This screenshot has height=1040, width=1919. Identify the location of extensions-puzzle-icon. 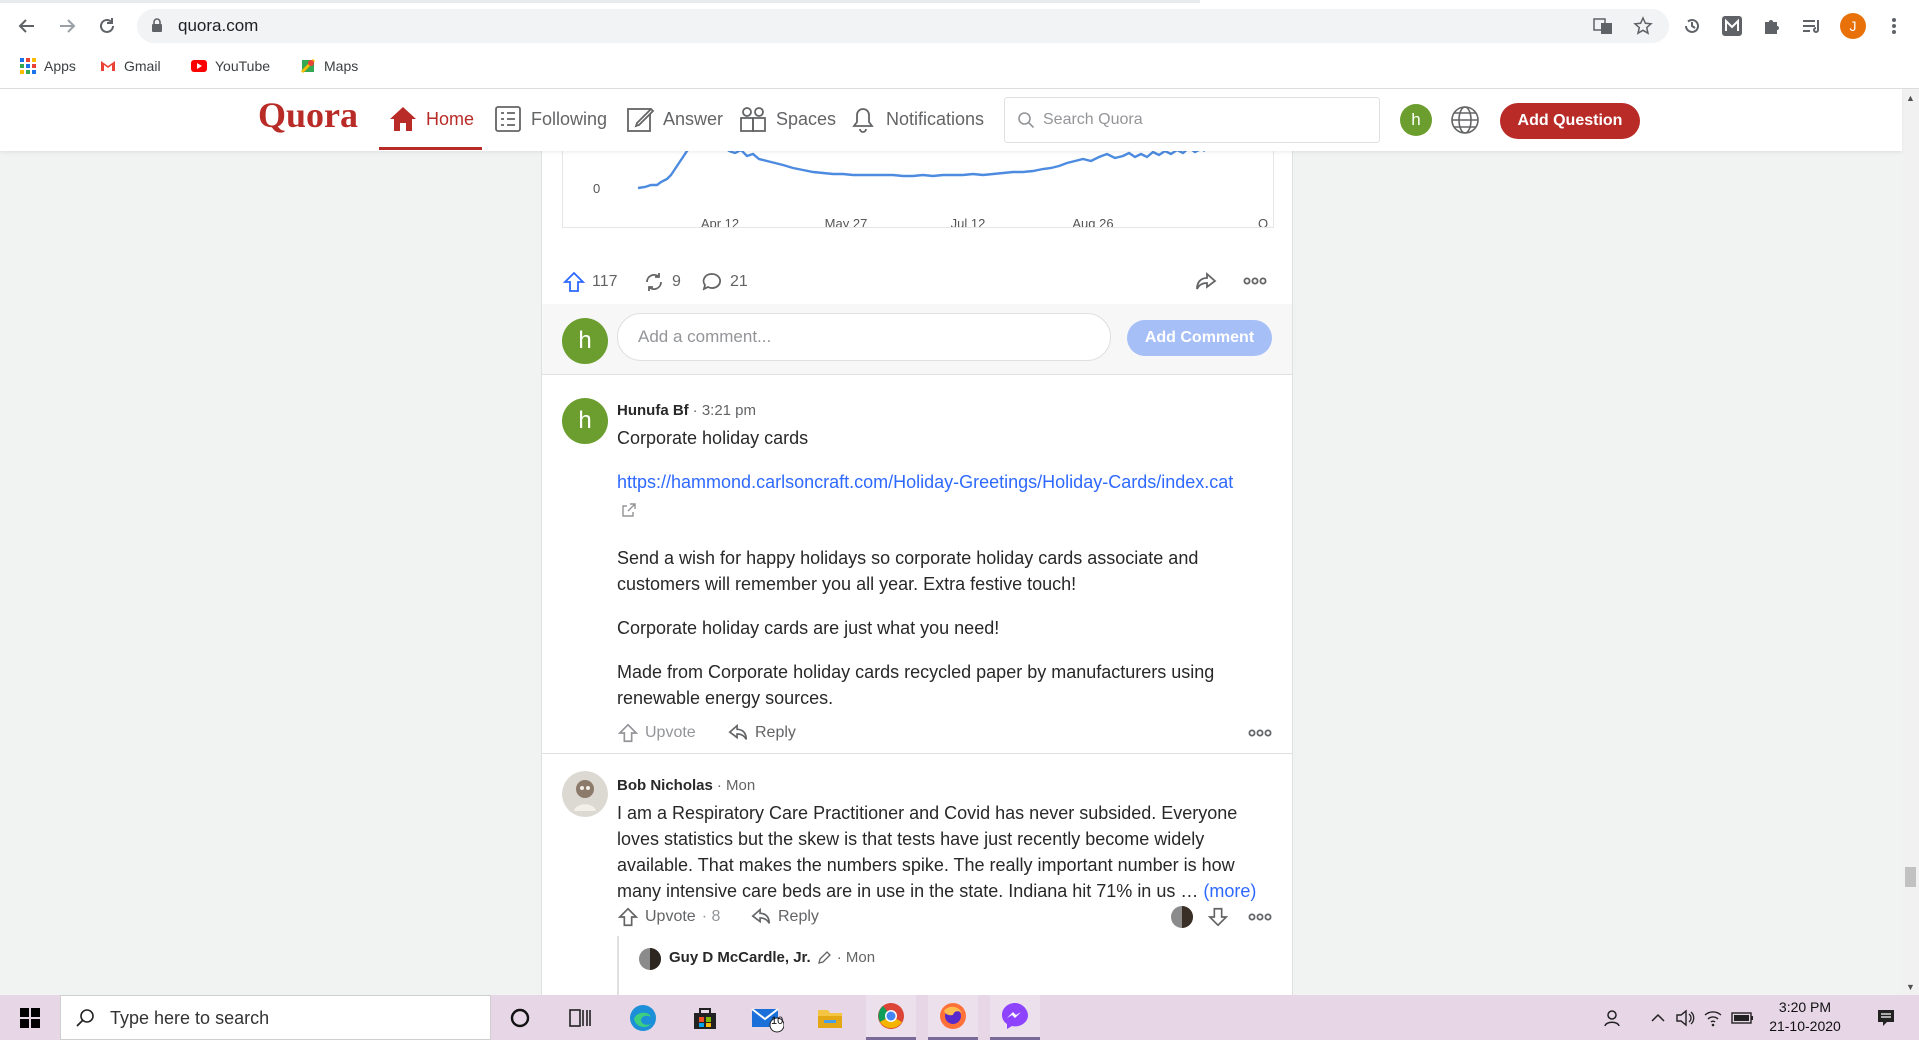
(1772, 26).